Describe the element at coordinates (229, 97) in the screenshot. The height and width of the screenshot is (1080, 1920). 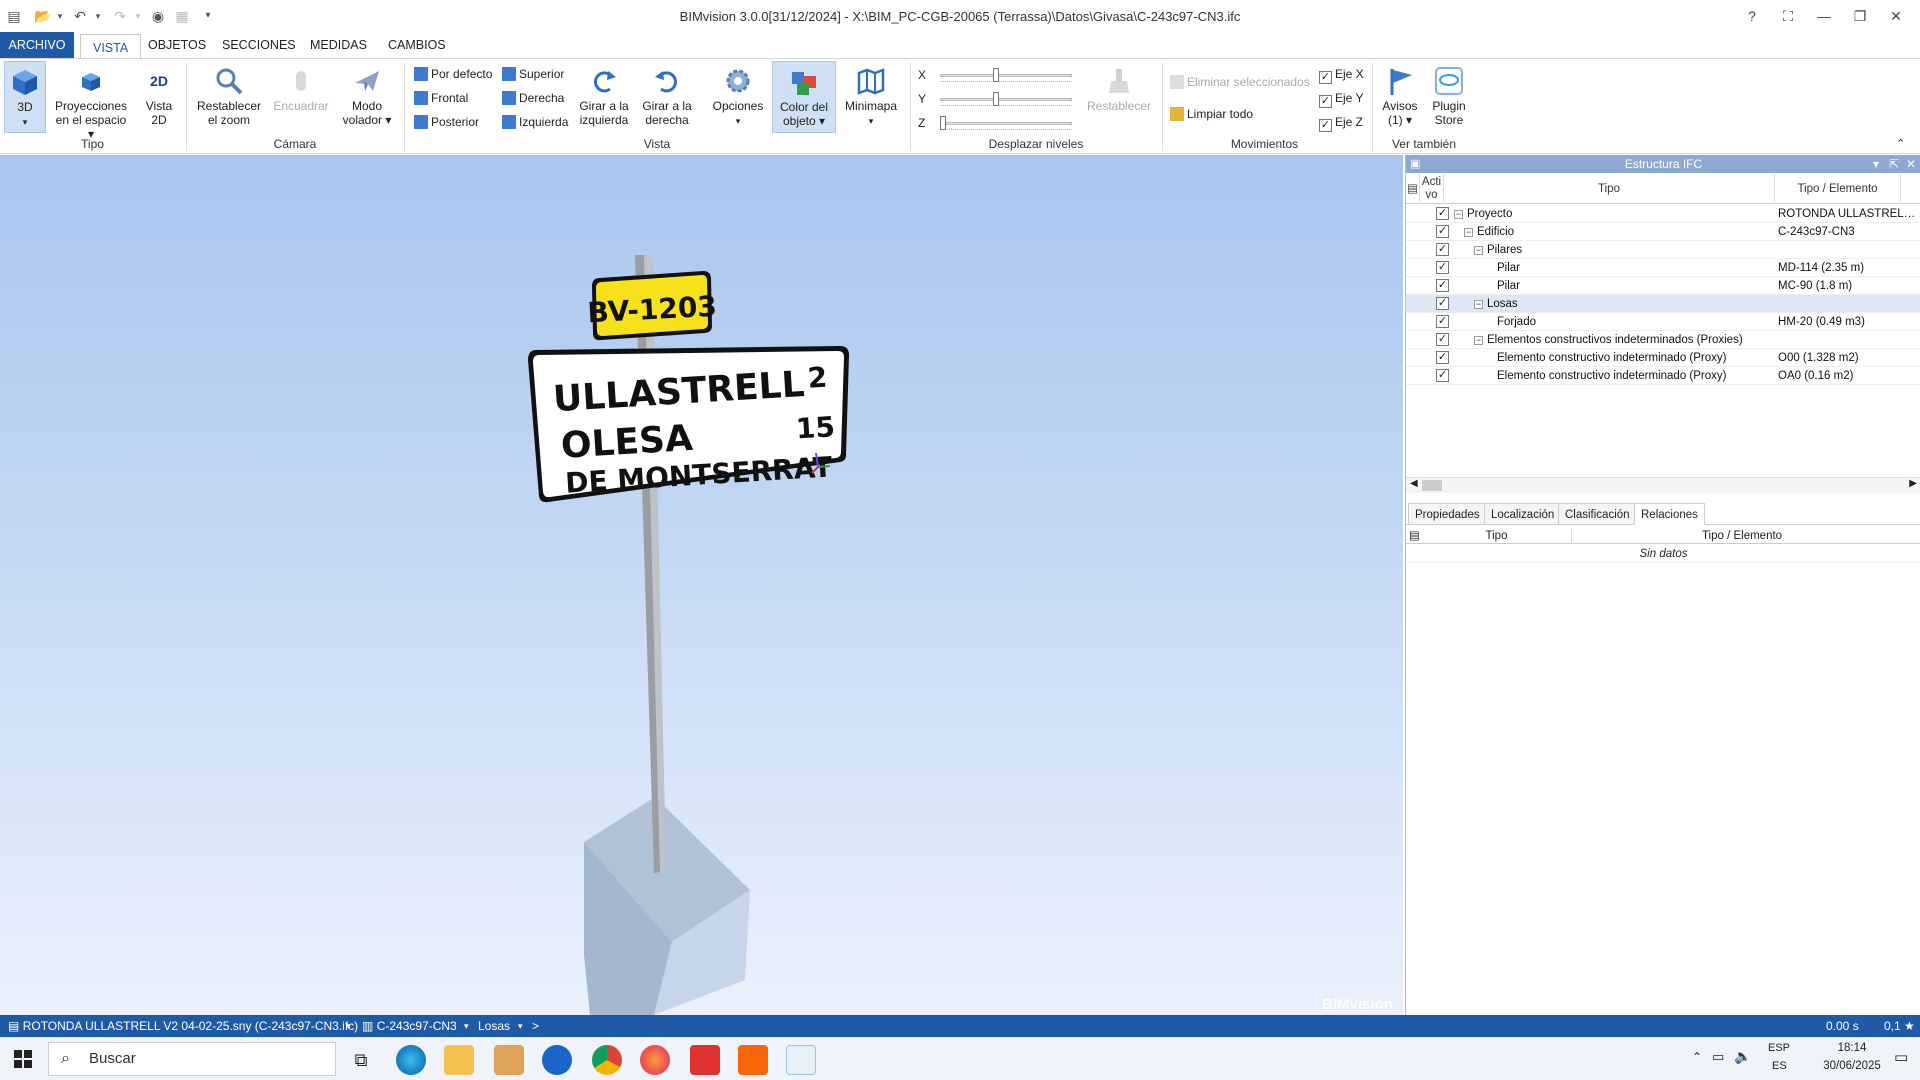
I see `reset-zoom-button: Restablecer el zoom` at that location.